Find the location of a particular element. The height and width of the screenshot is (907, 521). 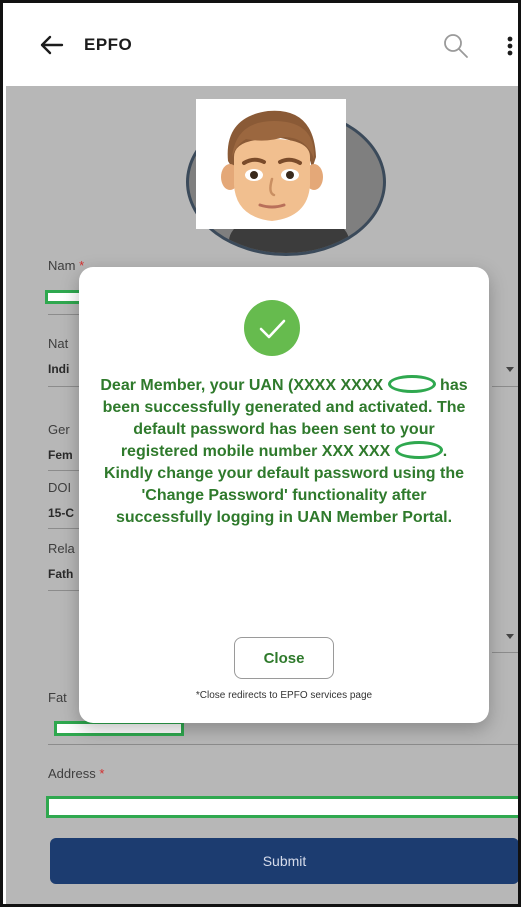

search-icon is located at coordinates (456, 46).